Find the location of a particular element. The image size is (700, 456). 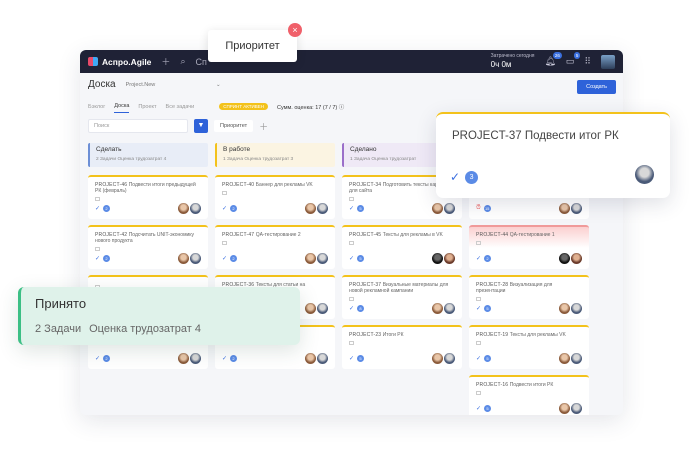

project-select: Project.New ⌄ is located at coordinates (173, 85).